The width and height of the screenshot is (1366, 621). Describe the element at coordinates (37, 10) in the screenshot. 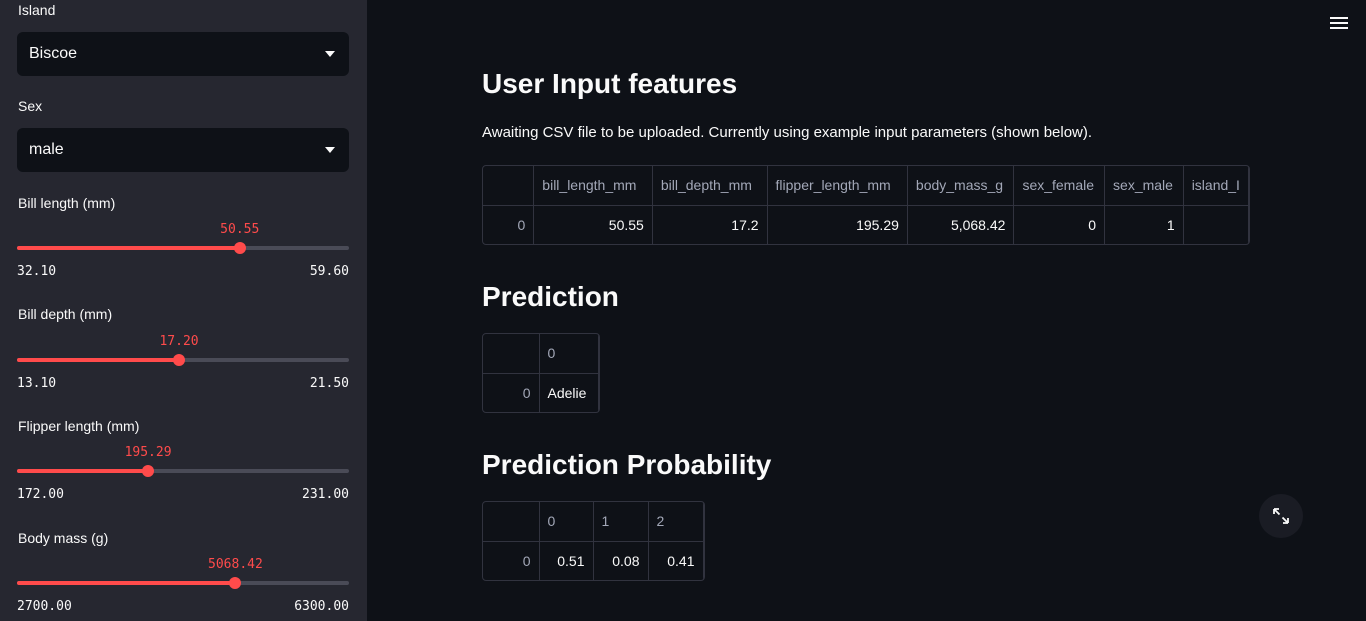

I see `island-label: Island` at that location.